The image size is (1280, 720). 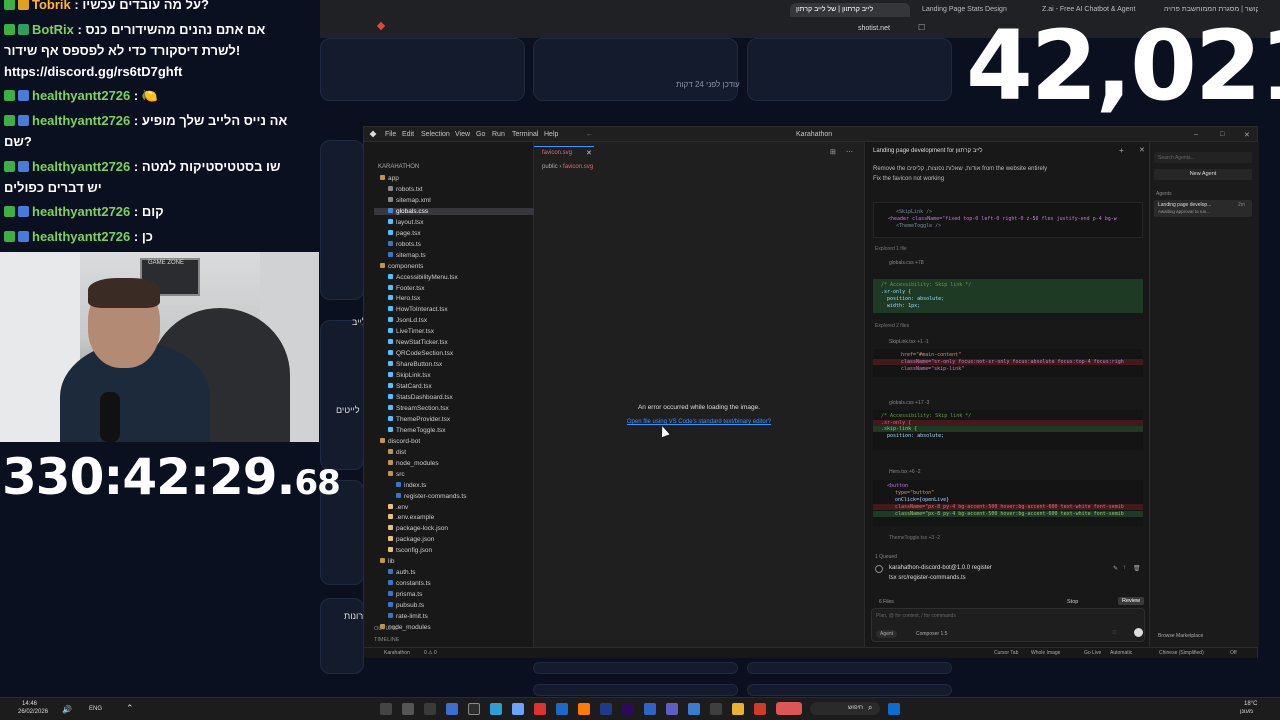 I want to click on tree-file: LiveTimer.tsx, so click(x=454, y=331).